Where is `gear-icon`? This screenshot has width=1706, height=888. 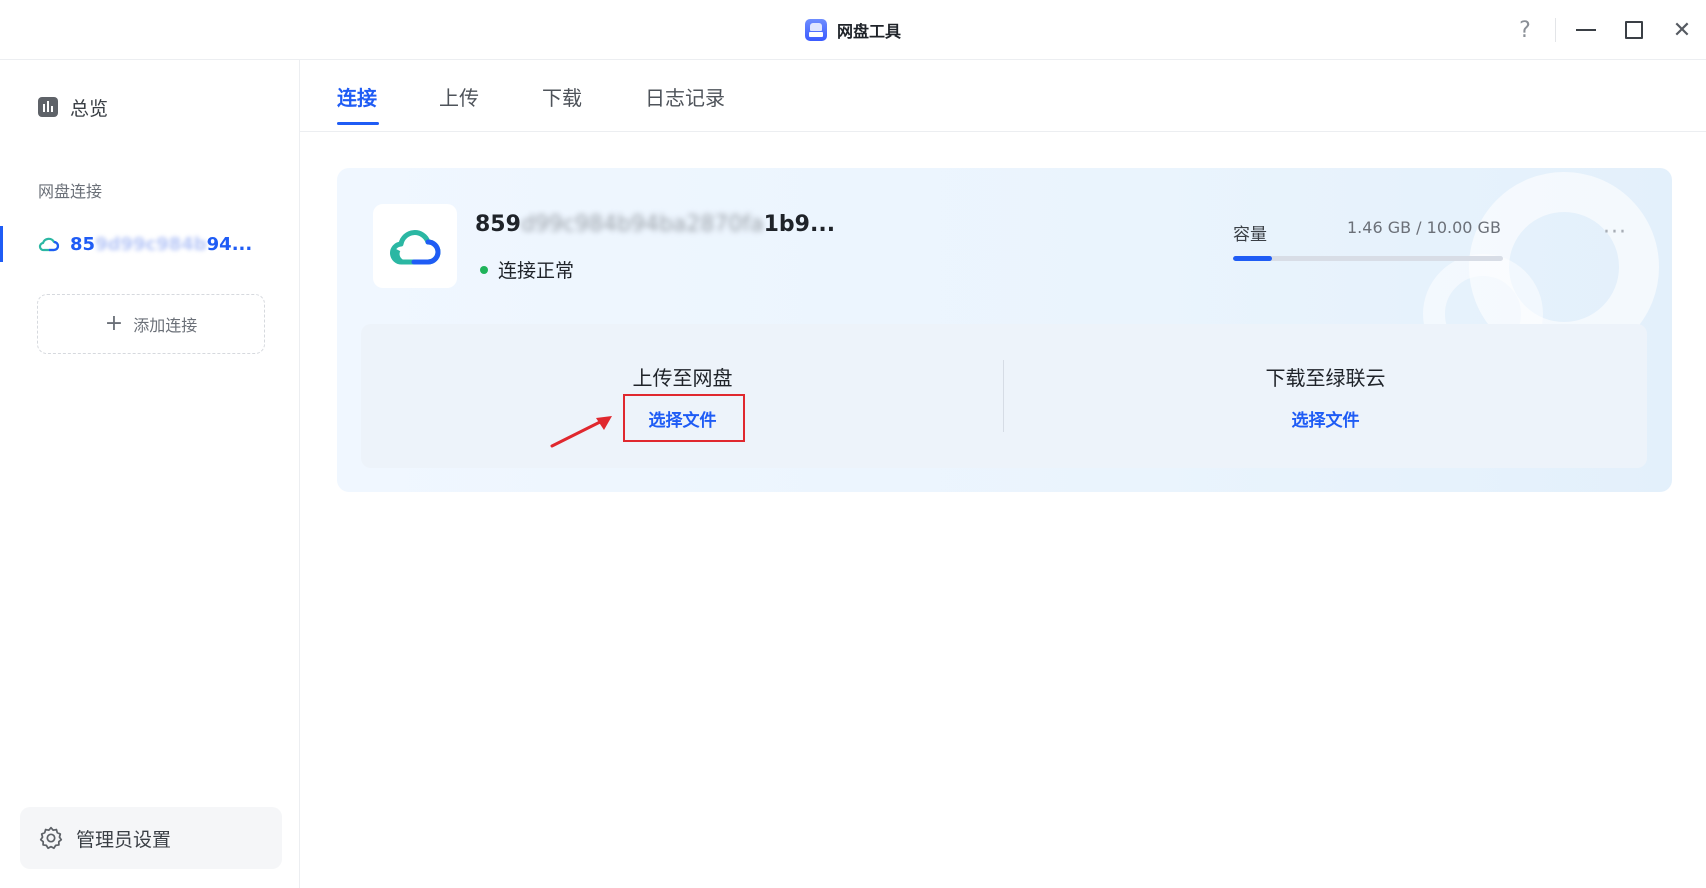 gear-icon is located at coordinates (51, 838).